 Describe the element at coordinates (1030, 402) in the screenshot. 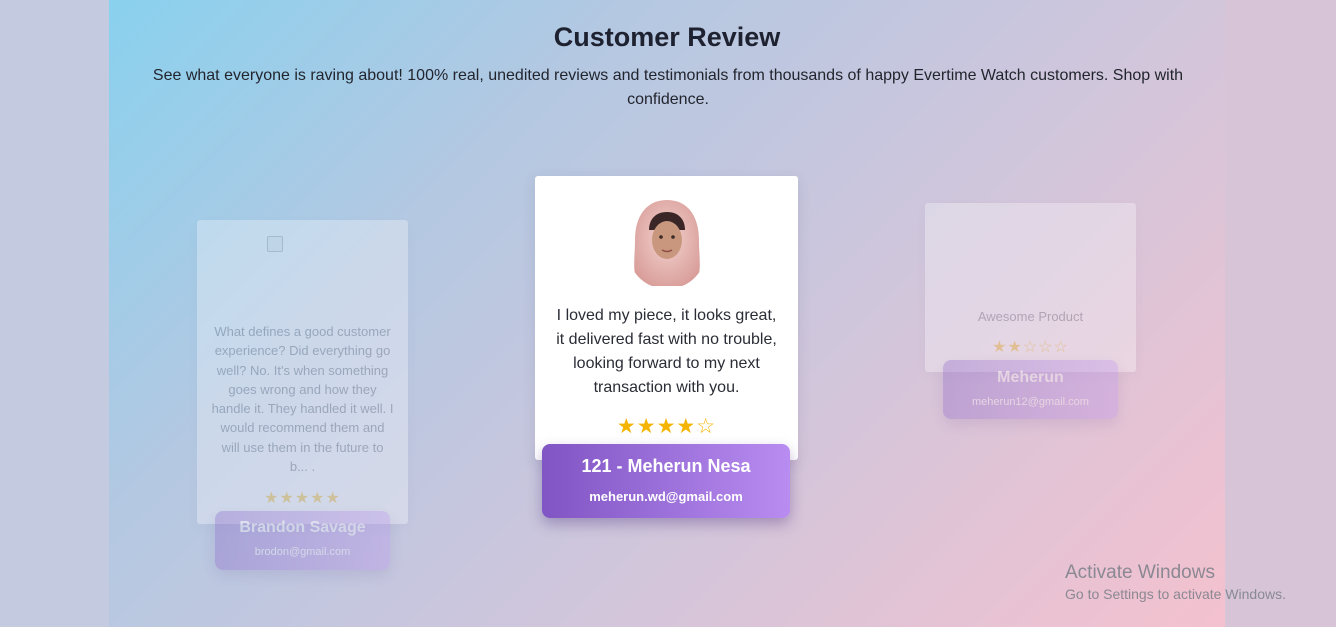

I see `reviewer-email: meherun12@gmail.com` at that location.